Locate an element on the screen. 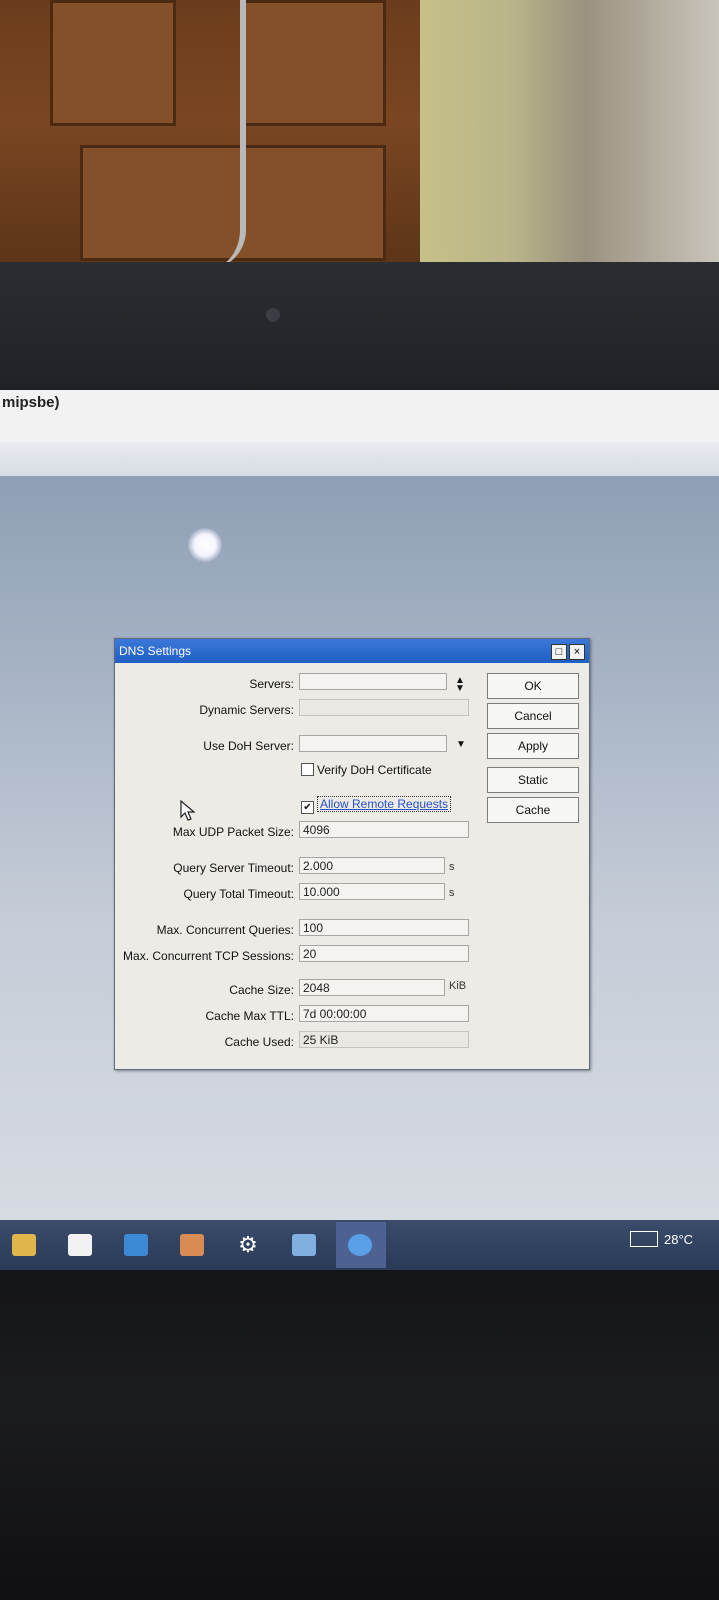  max-concurrent-queries-label: Max. Concurrent Queries: is located at coordinates (225, 930).